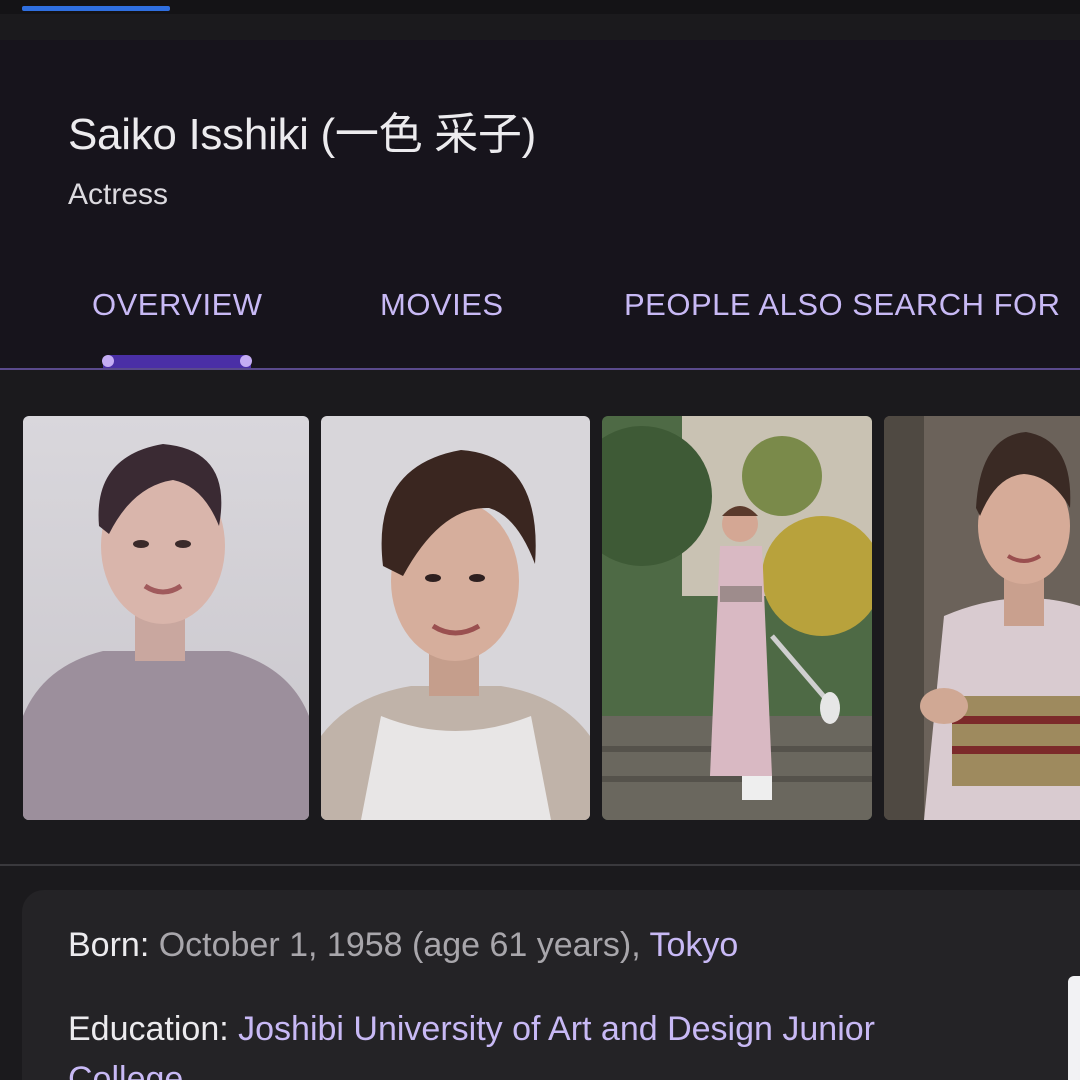  Describe the element at coordinates (109, 945) in the screenshot. I see `born-label: Born:` at that location.